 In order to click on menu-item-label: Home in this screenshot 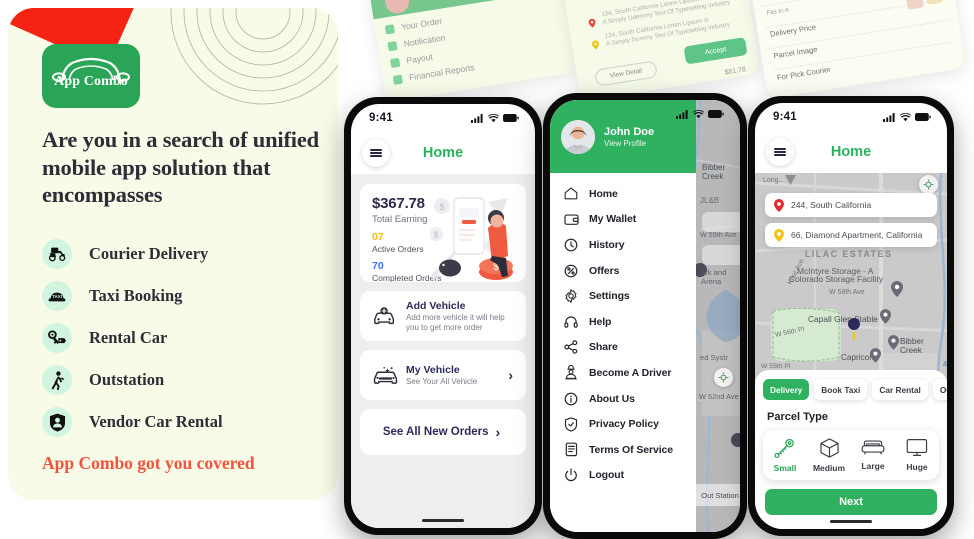, I will do `click(603, 193)`.